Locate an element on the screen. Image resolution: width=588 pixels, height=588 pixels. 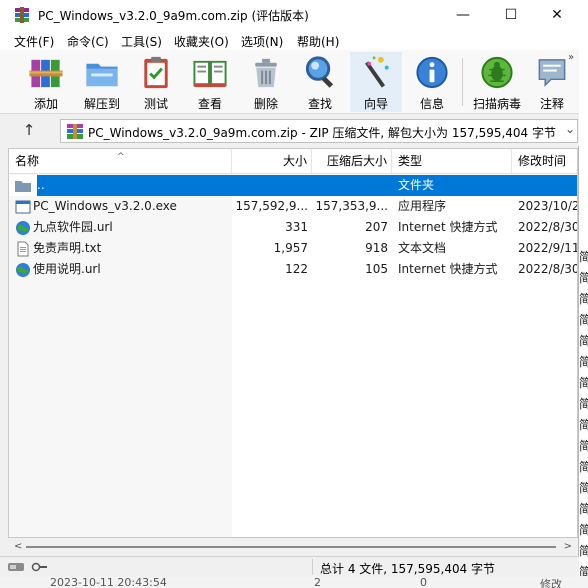
find-label: 查找 is located at coordinates (319, 104).